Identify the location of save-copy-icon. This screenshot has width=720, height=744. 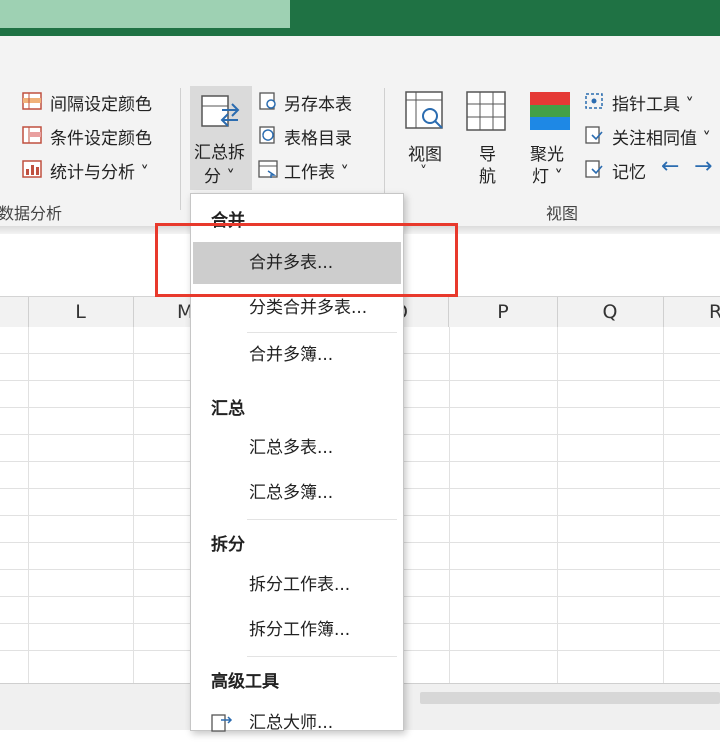
(267, 101).